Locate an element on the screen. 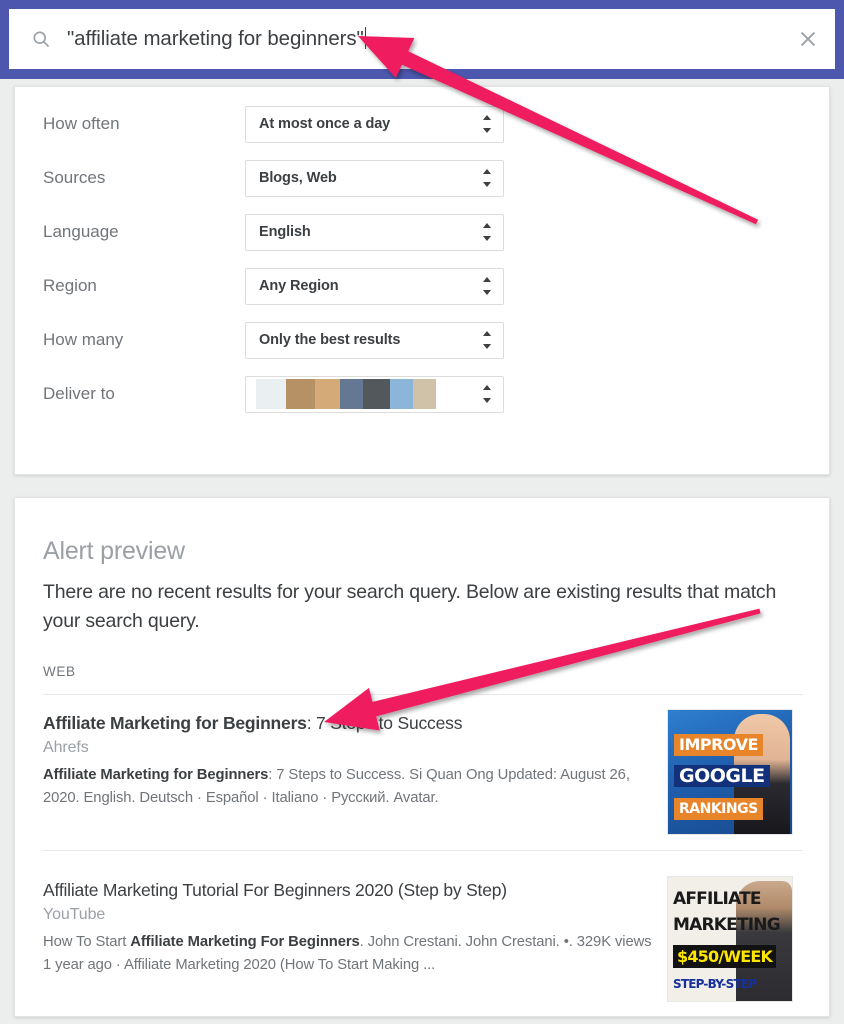 This screenshot has width=844, height=1024. result-snippet-bold: Affiliate Marketing for Beginners is located at coordinates (156, 775).